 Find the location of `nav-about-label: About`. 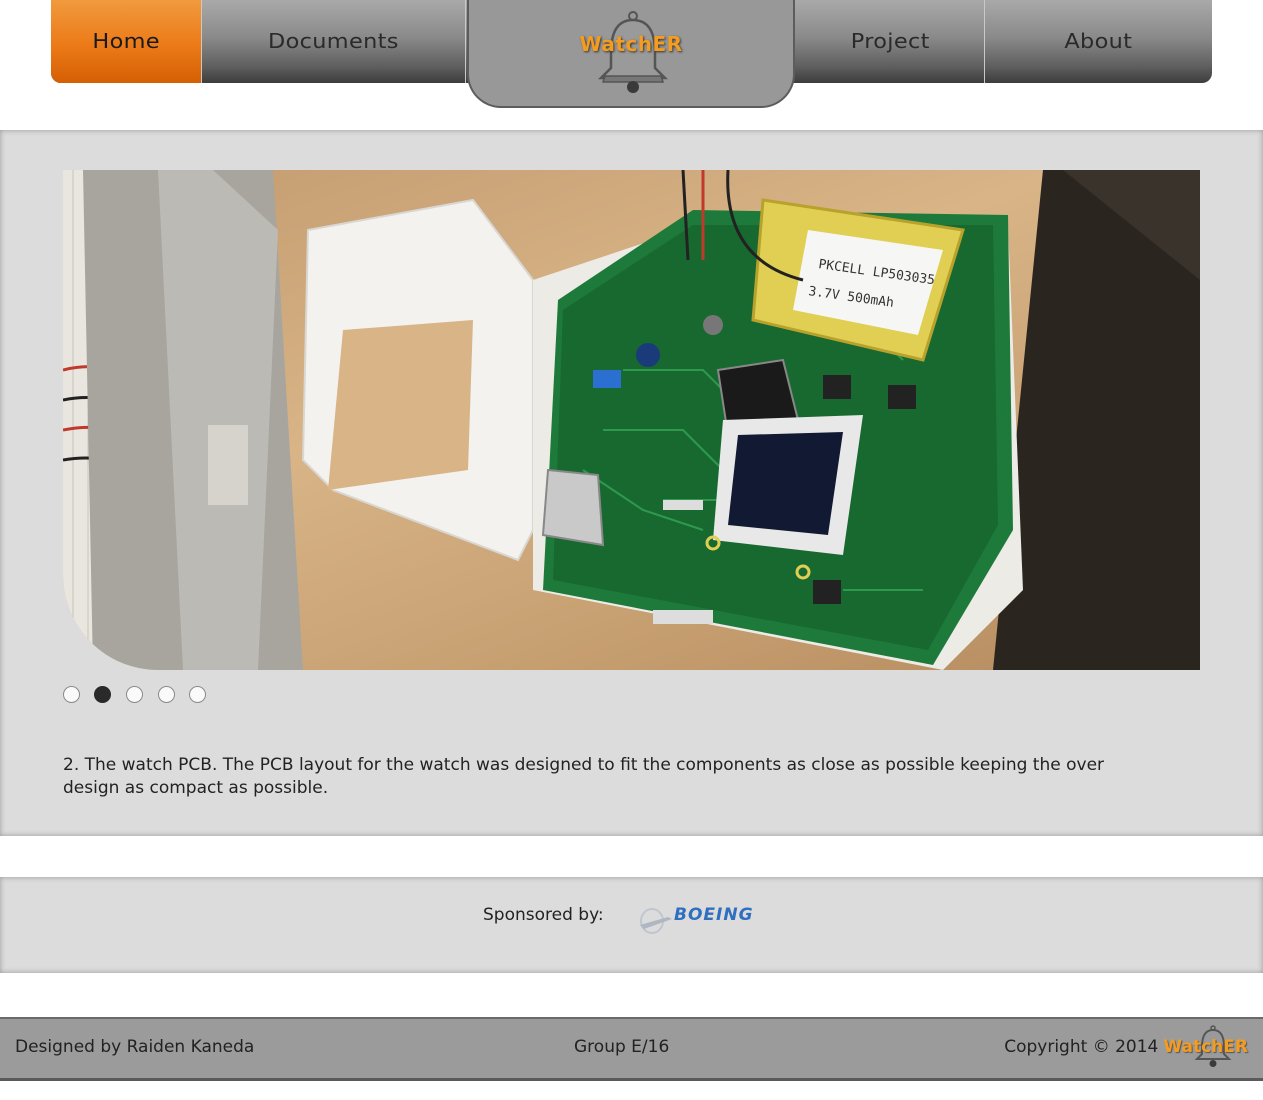

nav-about-label: About is located at coordinates (1098, 40).